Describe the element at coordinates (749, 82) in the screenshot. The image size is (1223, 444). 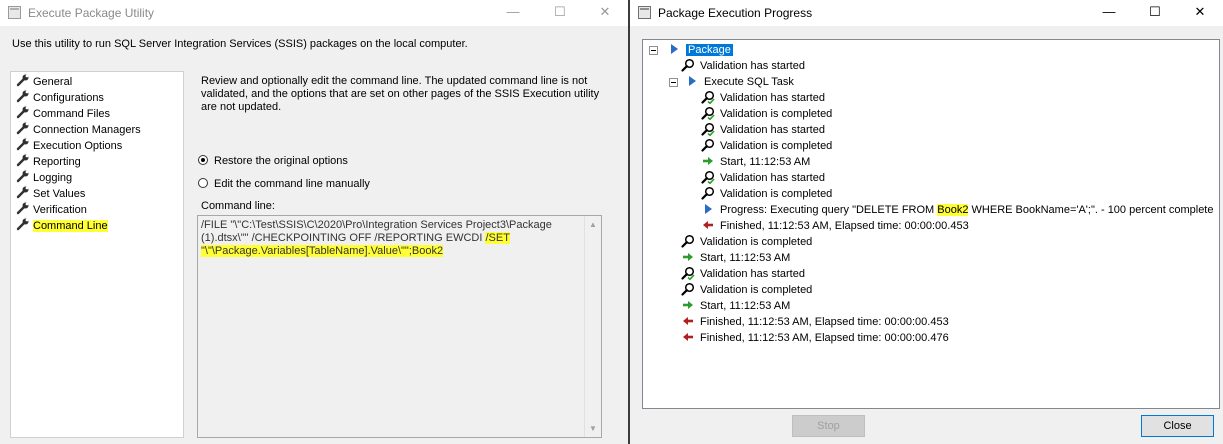
I see `tree-node-label: Execute SQL Task` at that location.